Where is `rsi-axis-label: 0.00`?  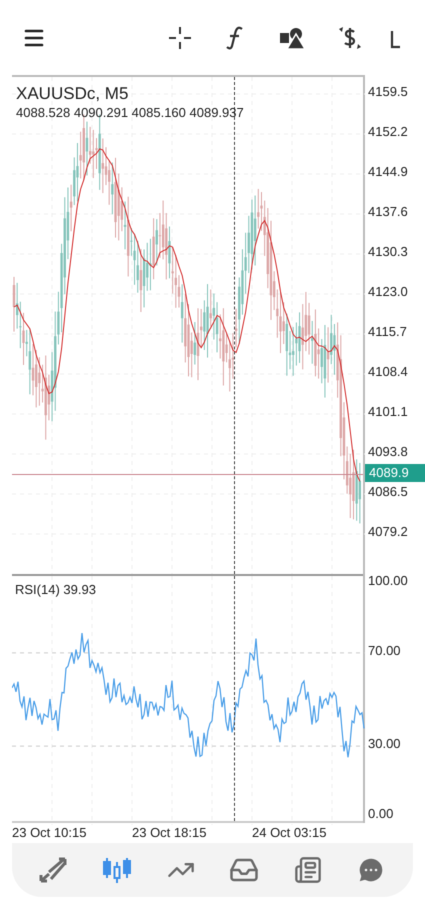
rsi-axis-label: 0.00 is located at coordinates (381, 814).